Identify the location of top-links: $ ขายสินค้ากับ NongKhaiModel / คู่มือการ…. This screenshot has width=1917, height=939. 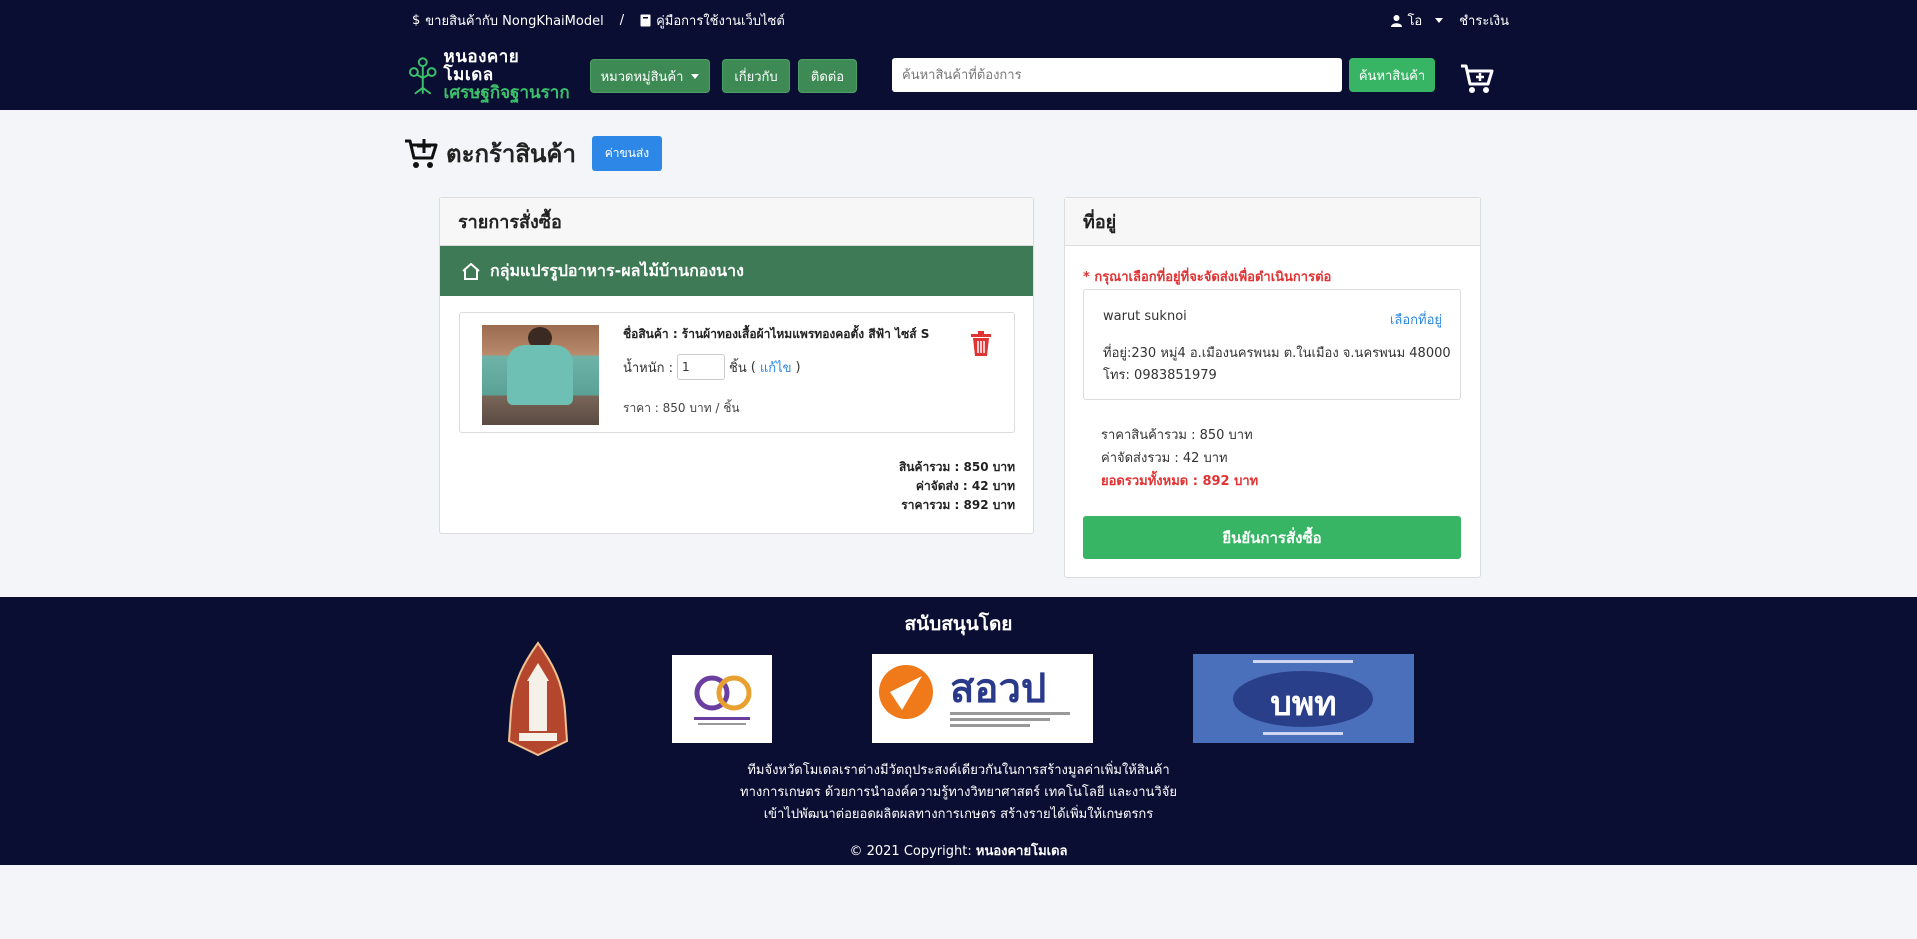
(598, 20).